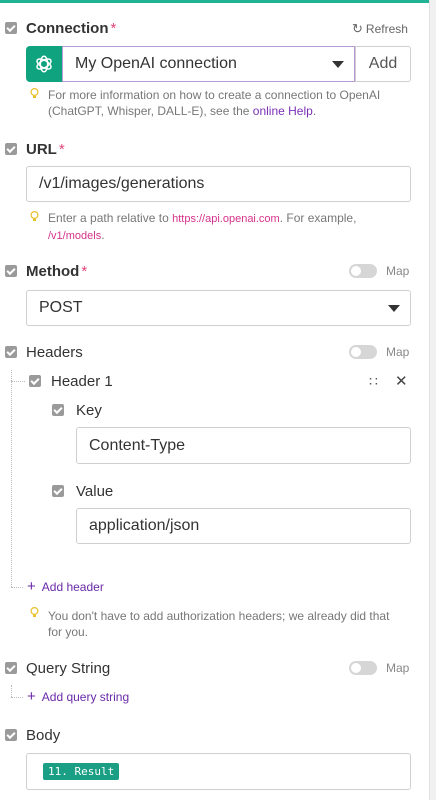 Image resolution: width=436 pixels, height=800 pixels. Describe the element at coordinates (65, 586) in the screenshot. I see `add-header-button: + Add header` at that location.